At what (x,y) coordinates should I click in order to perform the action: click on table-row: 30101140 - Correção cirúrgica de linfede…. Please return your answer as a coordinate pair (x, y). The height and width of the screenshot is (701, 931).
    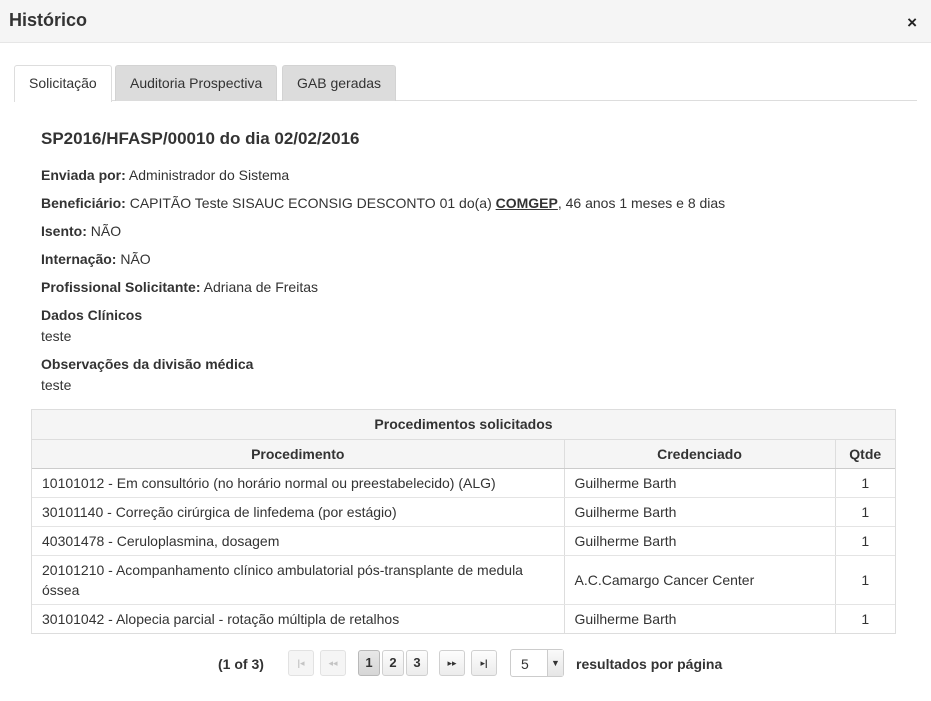
    Looking at the image, I should click on (463, 512).